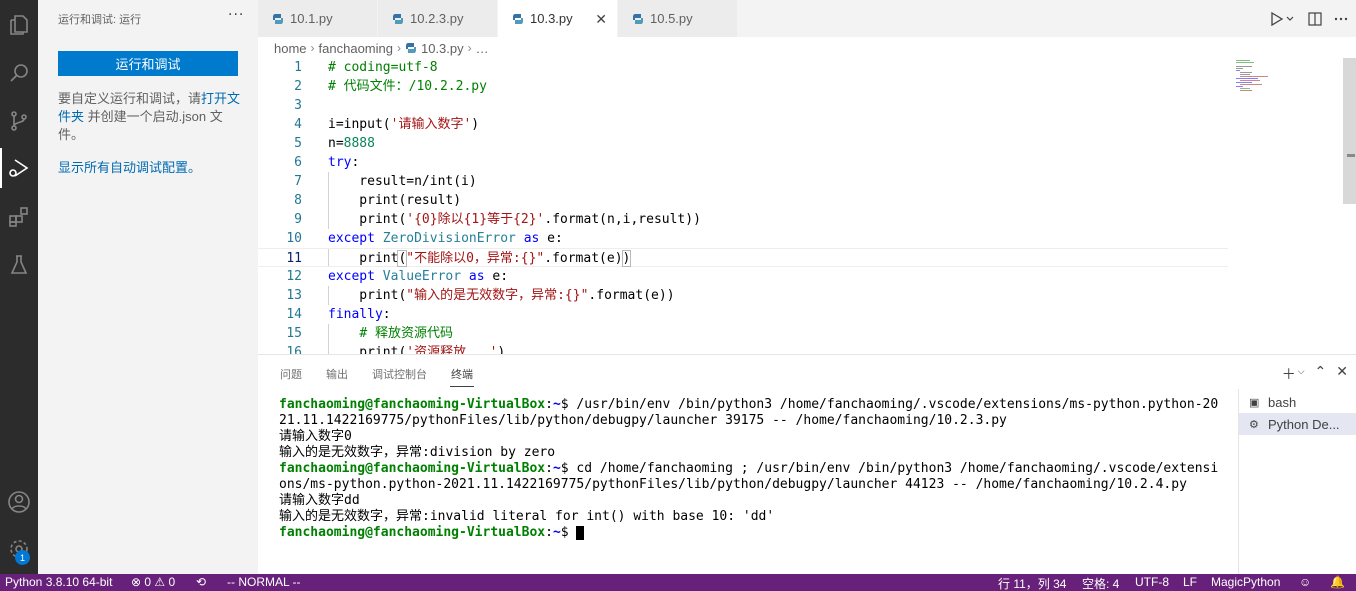 The height and width of the screenshot is (591, 1356). I want to click on line-number: 9, so click(298, 219).